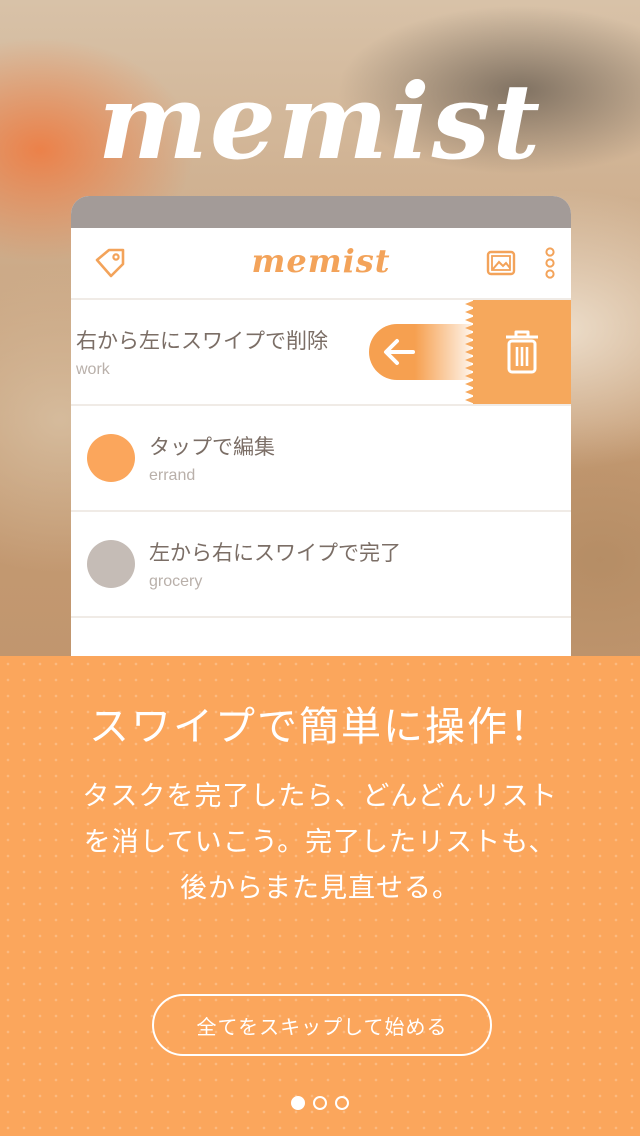 Image resolution: width=640 pixels, height=1136 pixels. What do you see at coordinates (176, 581) in the screenshot?
I see `list-item-category: grocery` at bounding box center [176, 581].